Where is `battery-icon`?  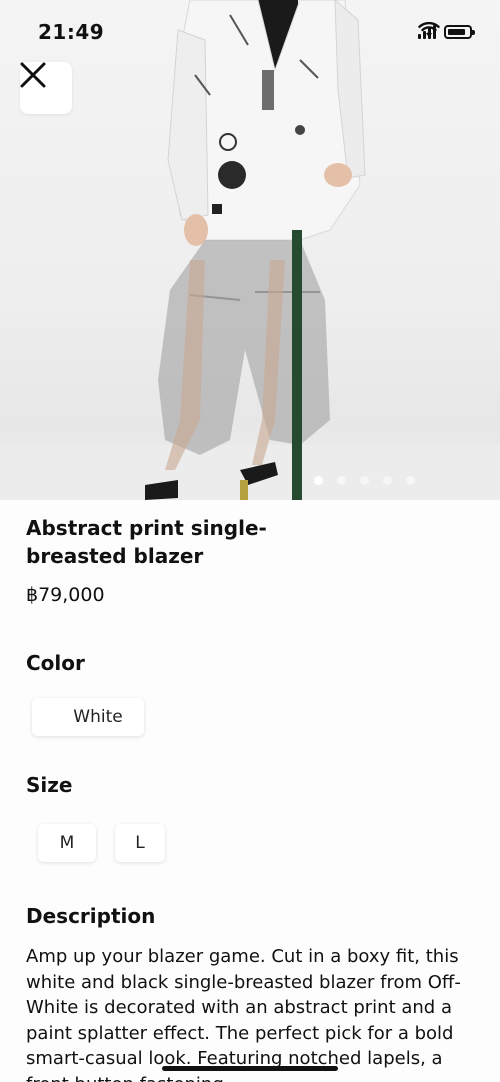
battery-icon is located at coordinates (459, 32).